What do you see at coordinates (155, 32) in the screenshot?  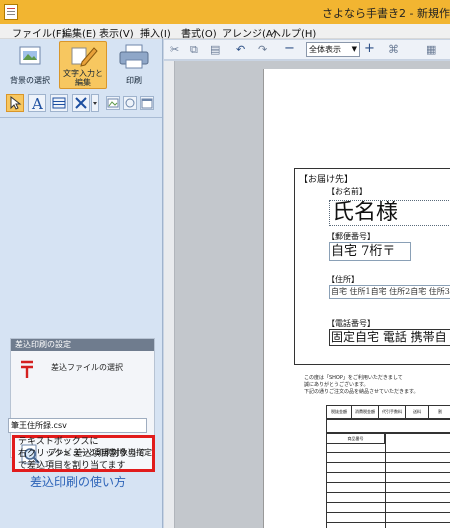 I see `menu-insert: 挿入(I)` at bounding box center [155, 32].